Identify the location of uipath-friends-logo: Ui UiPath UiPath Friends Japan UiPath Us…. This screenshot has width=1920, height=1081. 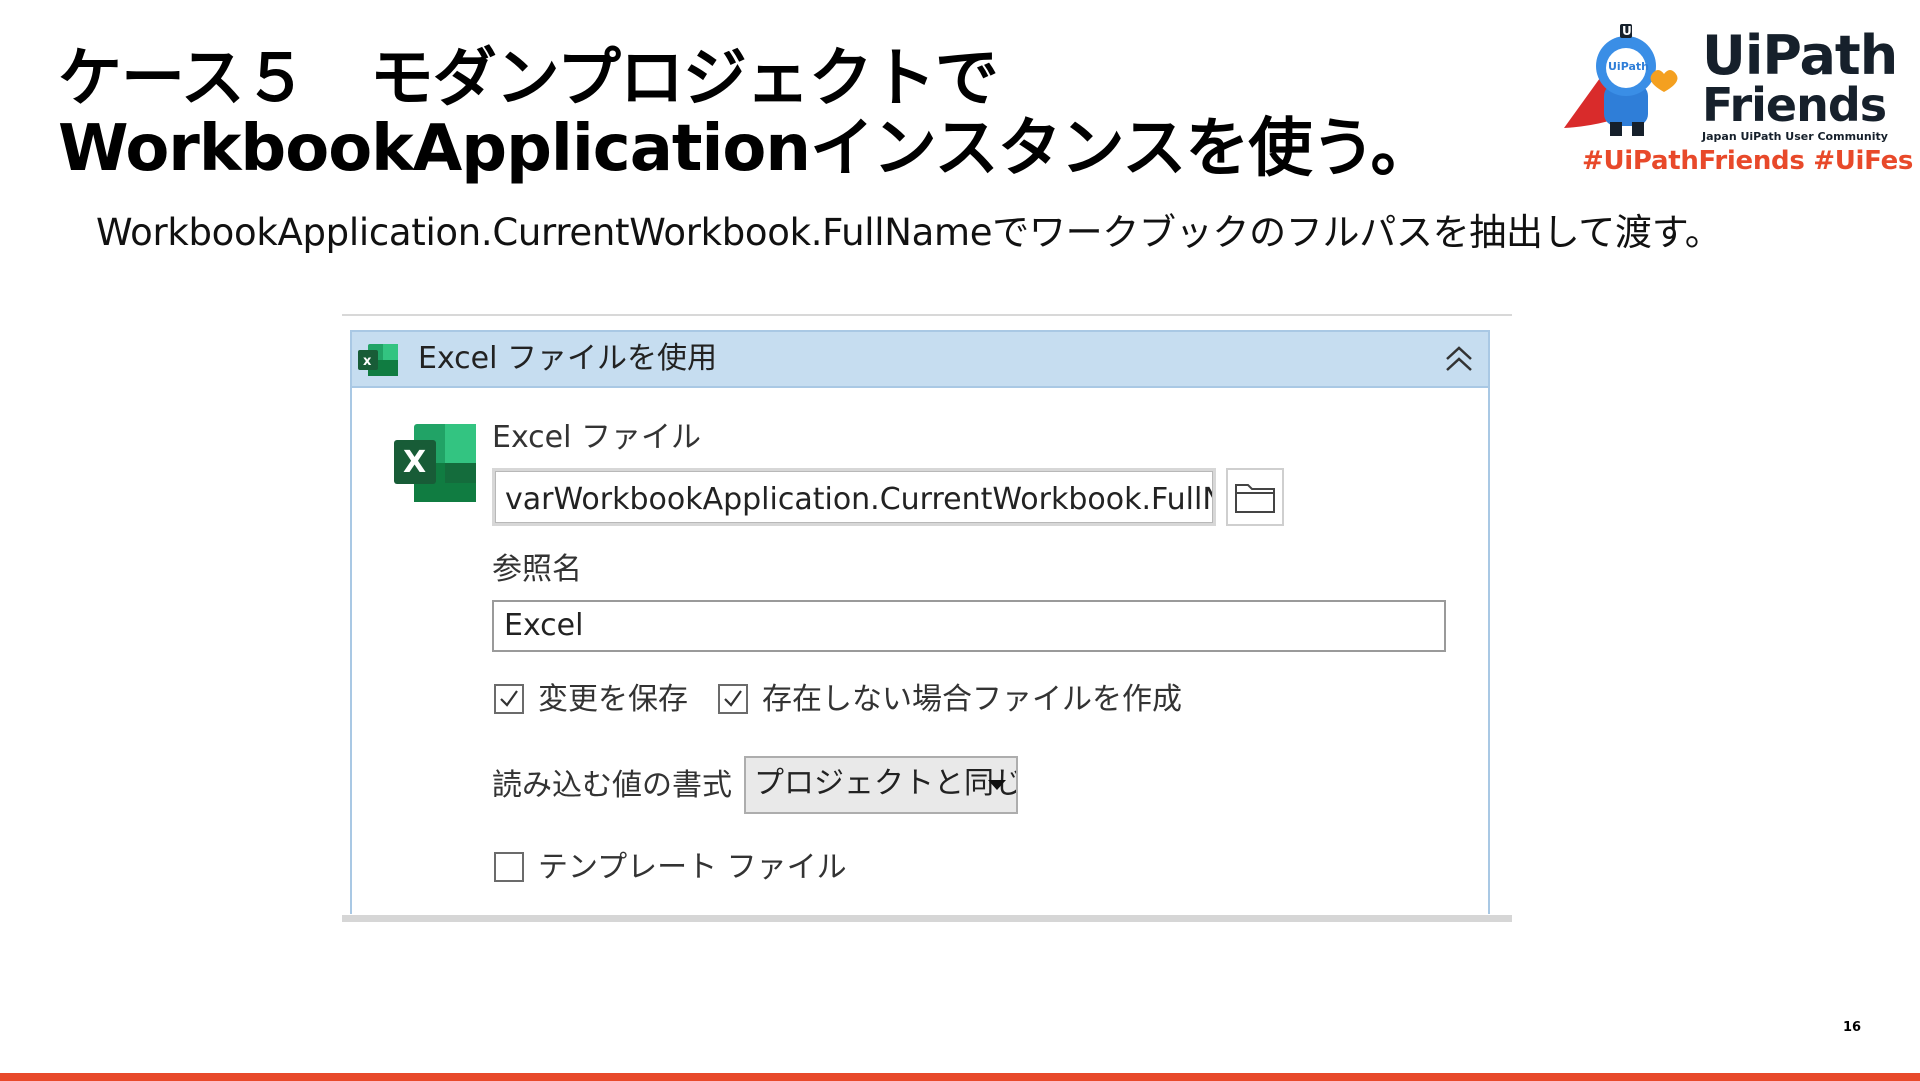
(1736, 103).